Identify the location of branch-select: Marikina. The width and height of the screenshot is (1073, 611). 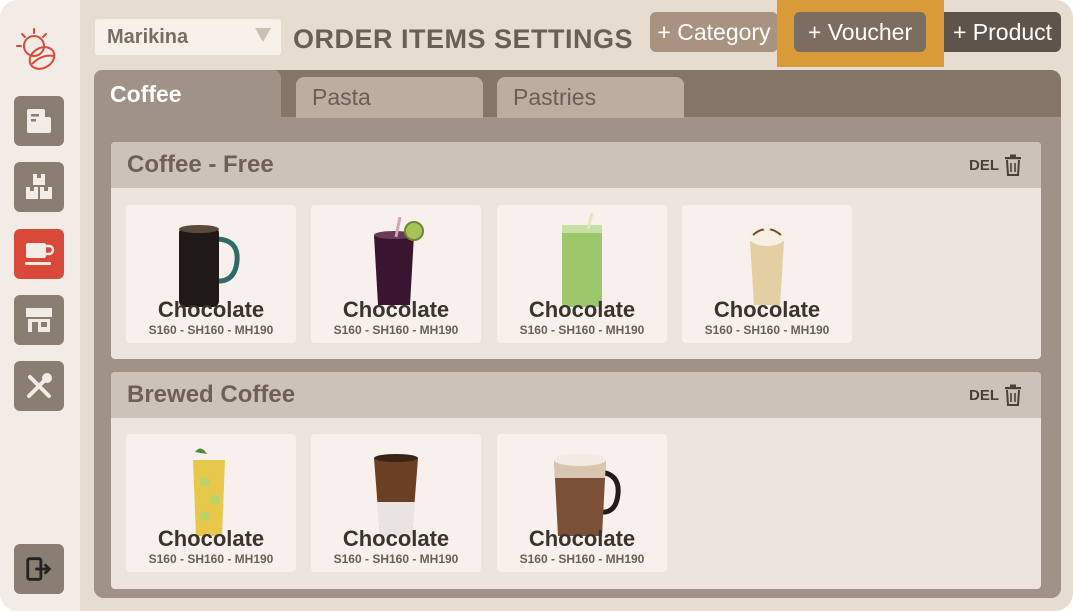
(188, 37).